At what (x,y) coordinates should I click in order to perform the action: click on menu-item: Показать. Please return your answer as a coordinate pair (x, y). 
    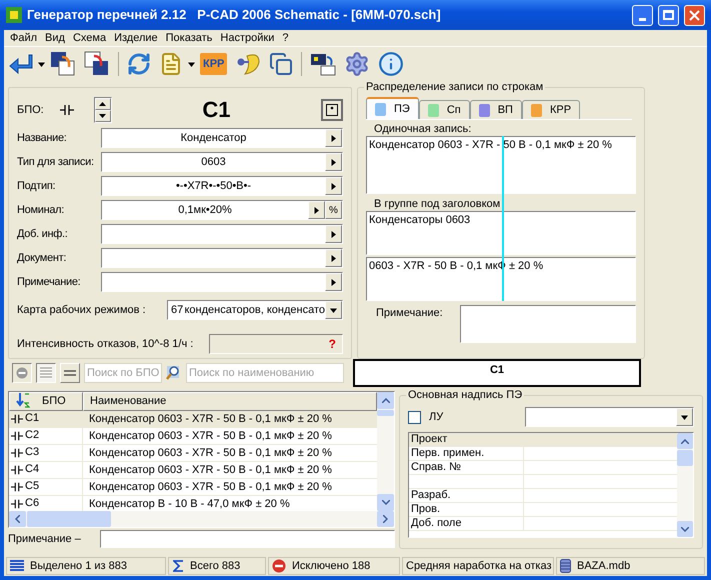
    Looking at the image, I should click on (189, 38).